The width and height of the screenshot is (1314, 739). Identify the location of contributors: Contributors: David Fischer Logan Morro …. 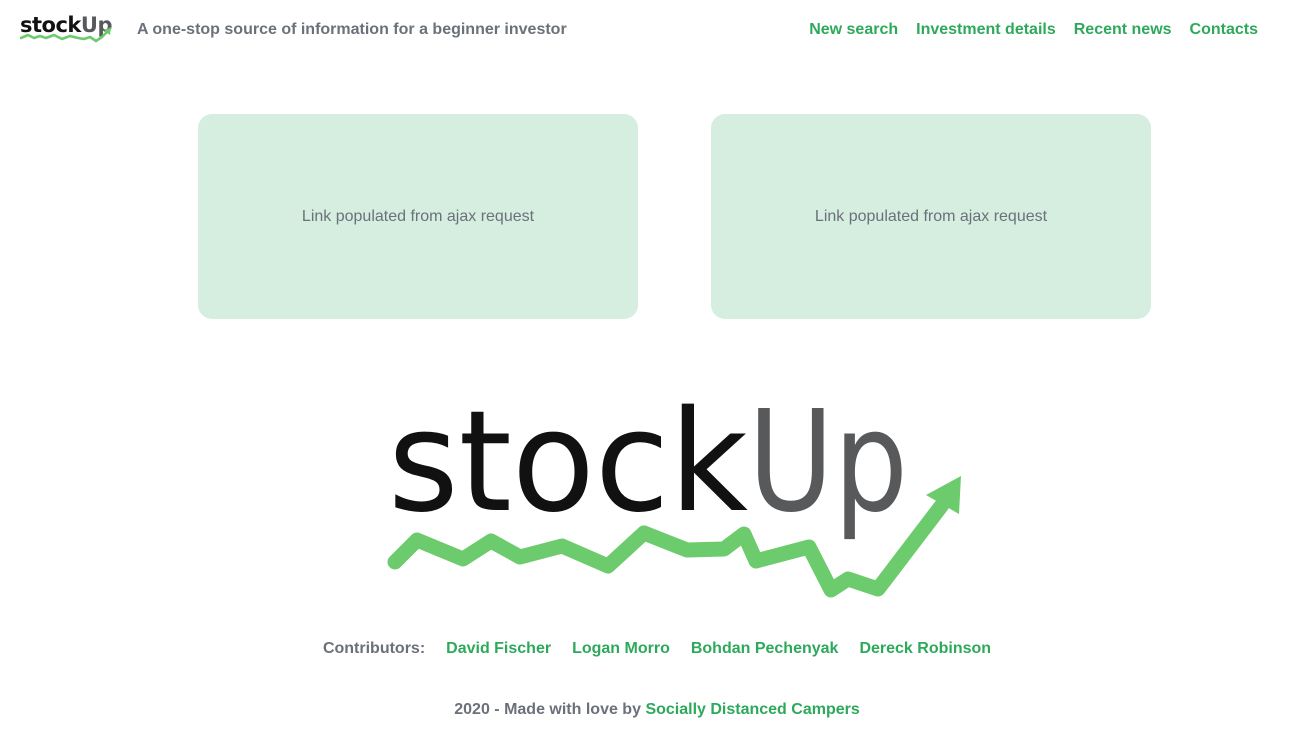
(657, 649).